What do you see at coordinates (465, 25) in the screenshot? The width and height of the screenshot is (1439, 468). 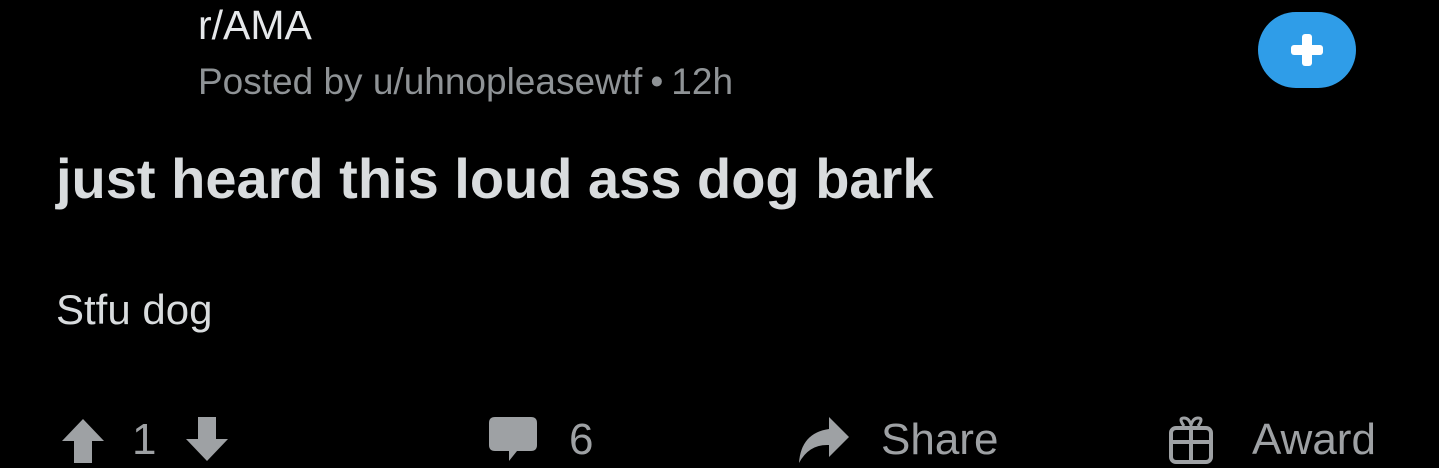 I see `subreddit-name: r/AMA` at bounding box center [465, 25].